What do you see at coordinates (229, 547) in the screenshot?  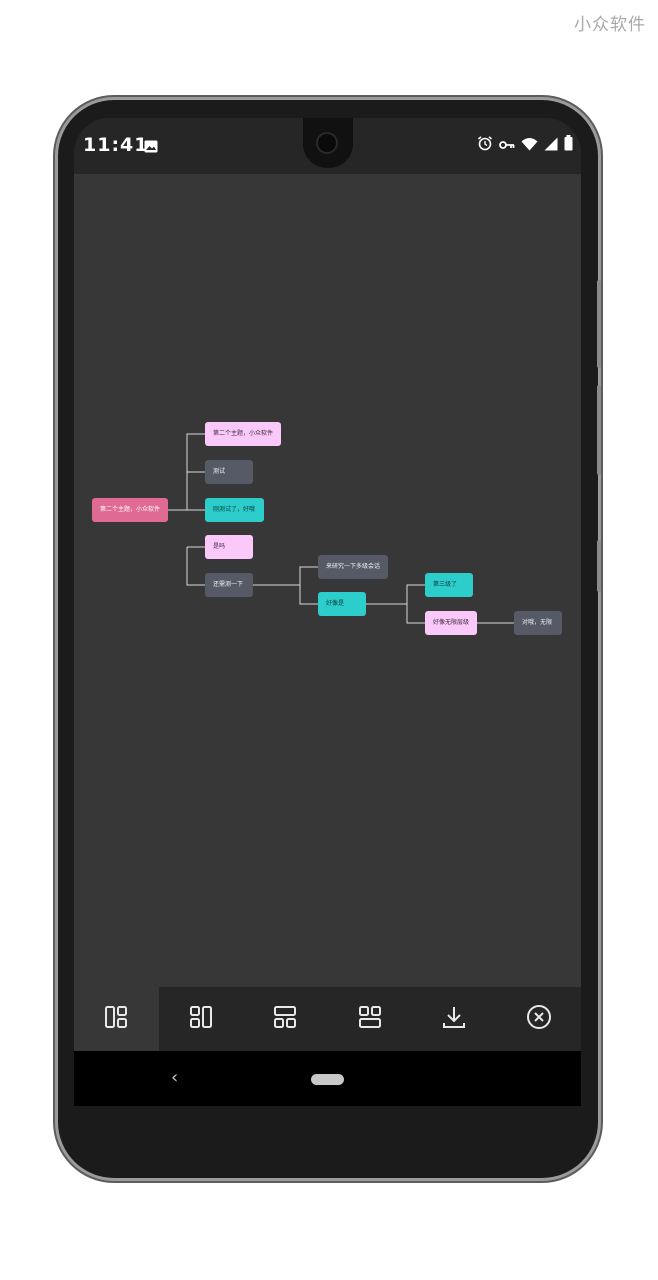 I see `mindmap-node: 是吗` at bounding box center [229, 547].